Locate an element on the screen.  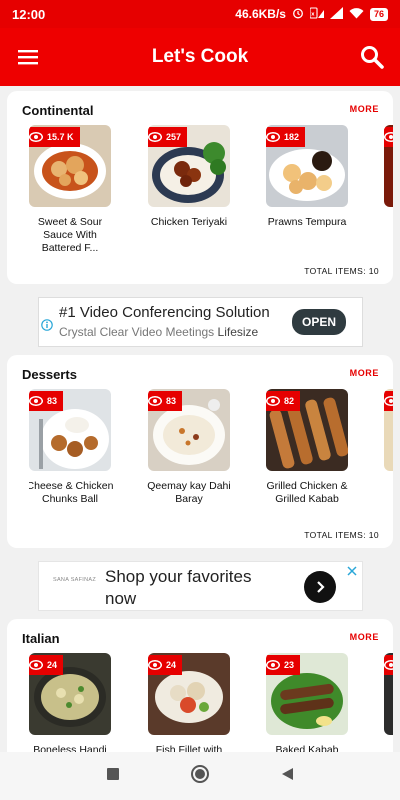
svg-text: x is located at coordinates (313, 14).